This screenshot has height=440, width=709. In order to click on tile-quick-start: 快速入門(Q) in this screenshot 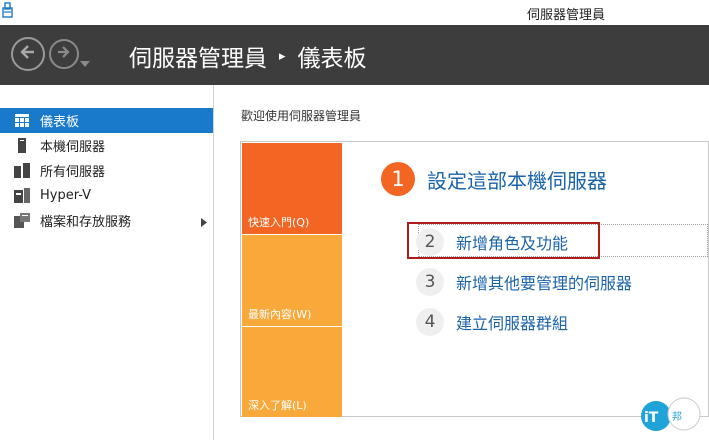, I will do `click(292, 188)`.